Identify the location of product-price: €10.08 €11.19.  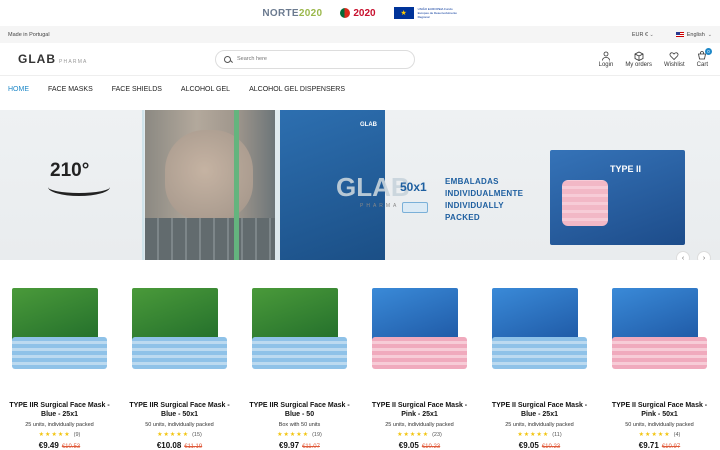
(179, 445).